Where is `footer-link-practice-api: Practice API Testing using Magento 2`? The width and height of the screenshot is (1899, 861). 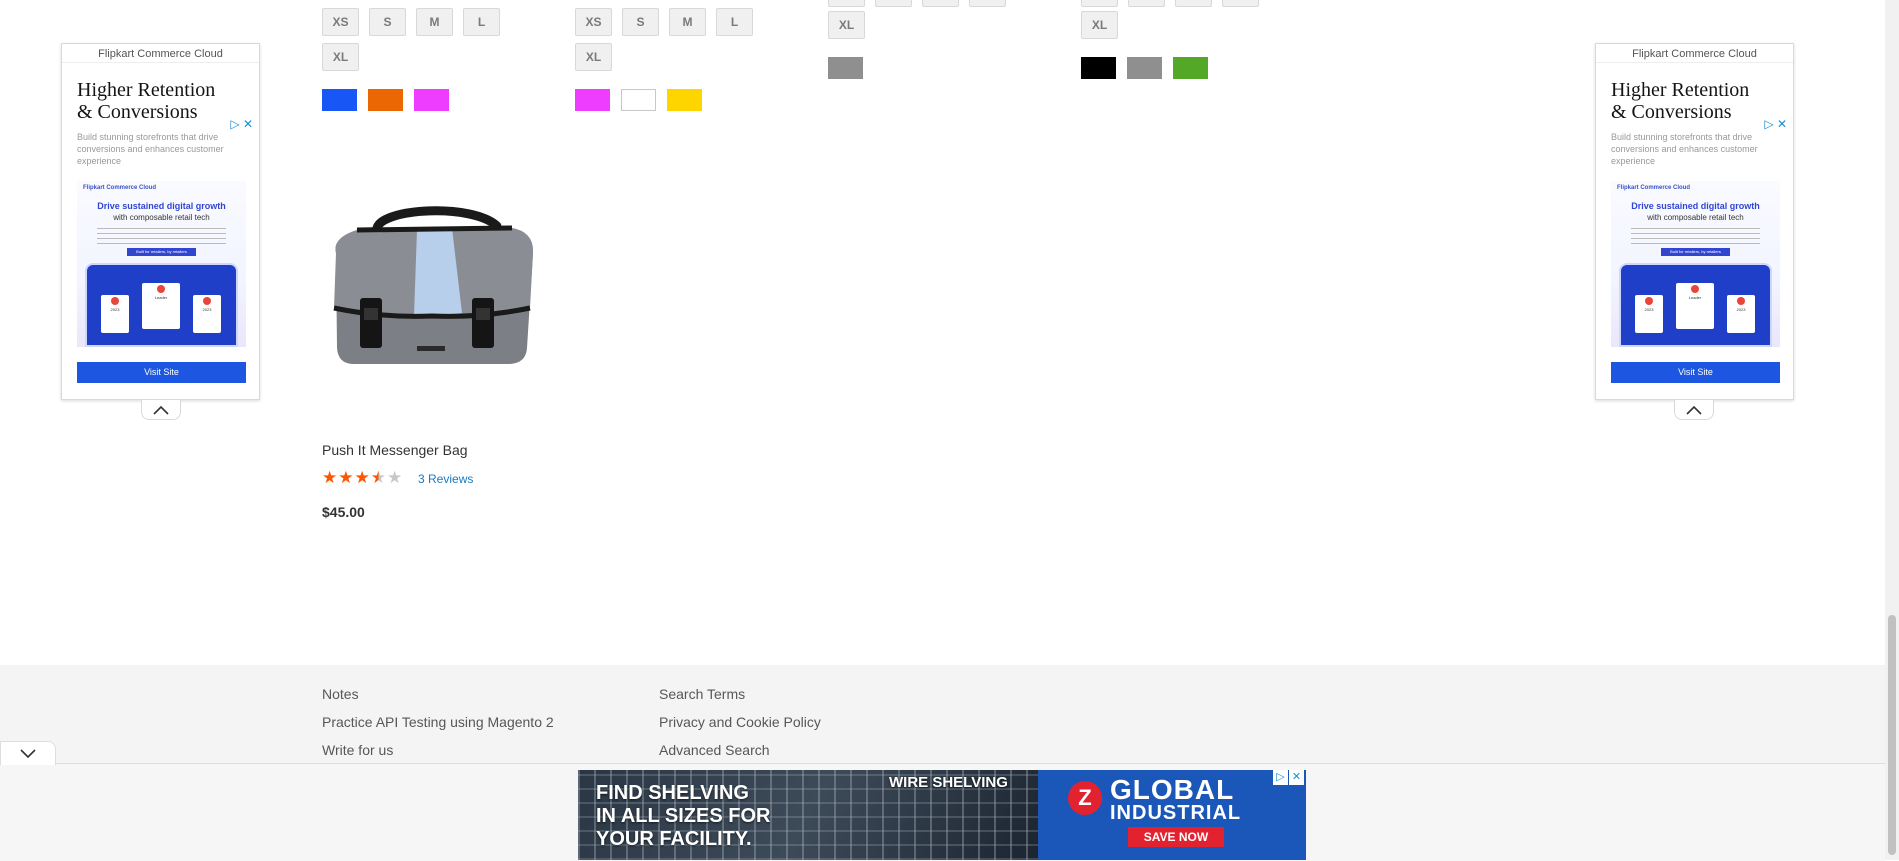
footer-link-practice-api: Practice API Testing using Magento 2 is located at coordinates (438, 722).